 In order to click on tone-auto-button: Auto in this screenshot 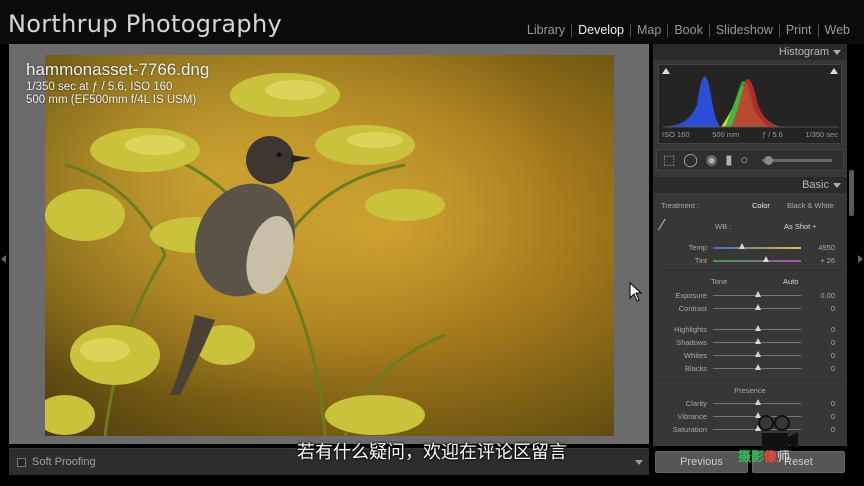, I will do `click(790, 281)`.